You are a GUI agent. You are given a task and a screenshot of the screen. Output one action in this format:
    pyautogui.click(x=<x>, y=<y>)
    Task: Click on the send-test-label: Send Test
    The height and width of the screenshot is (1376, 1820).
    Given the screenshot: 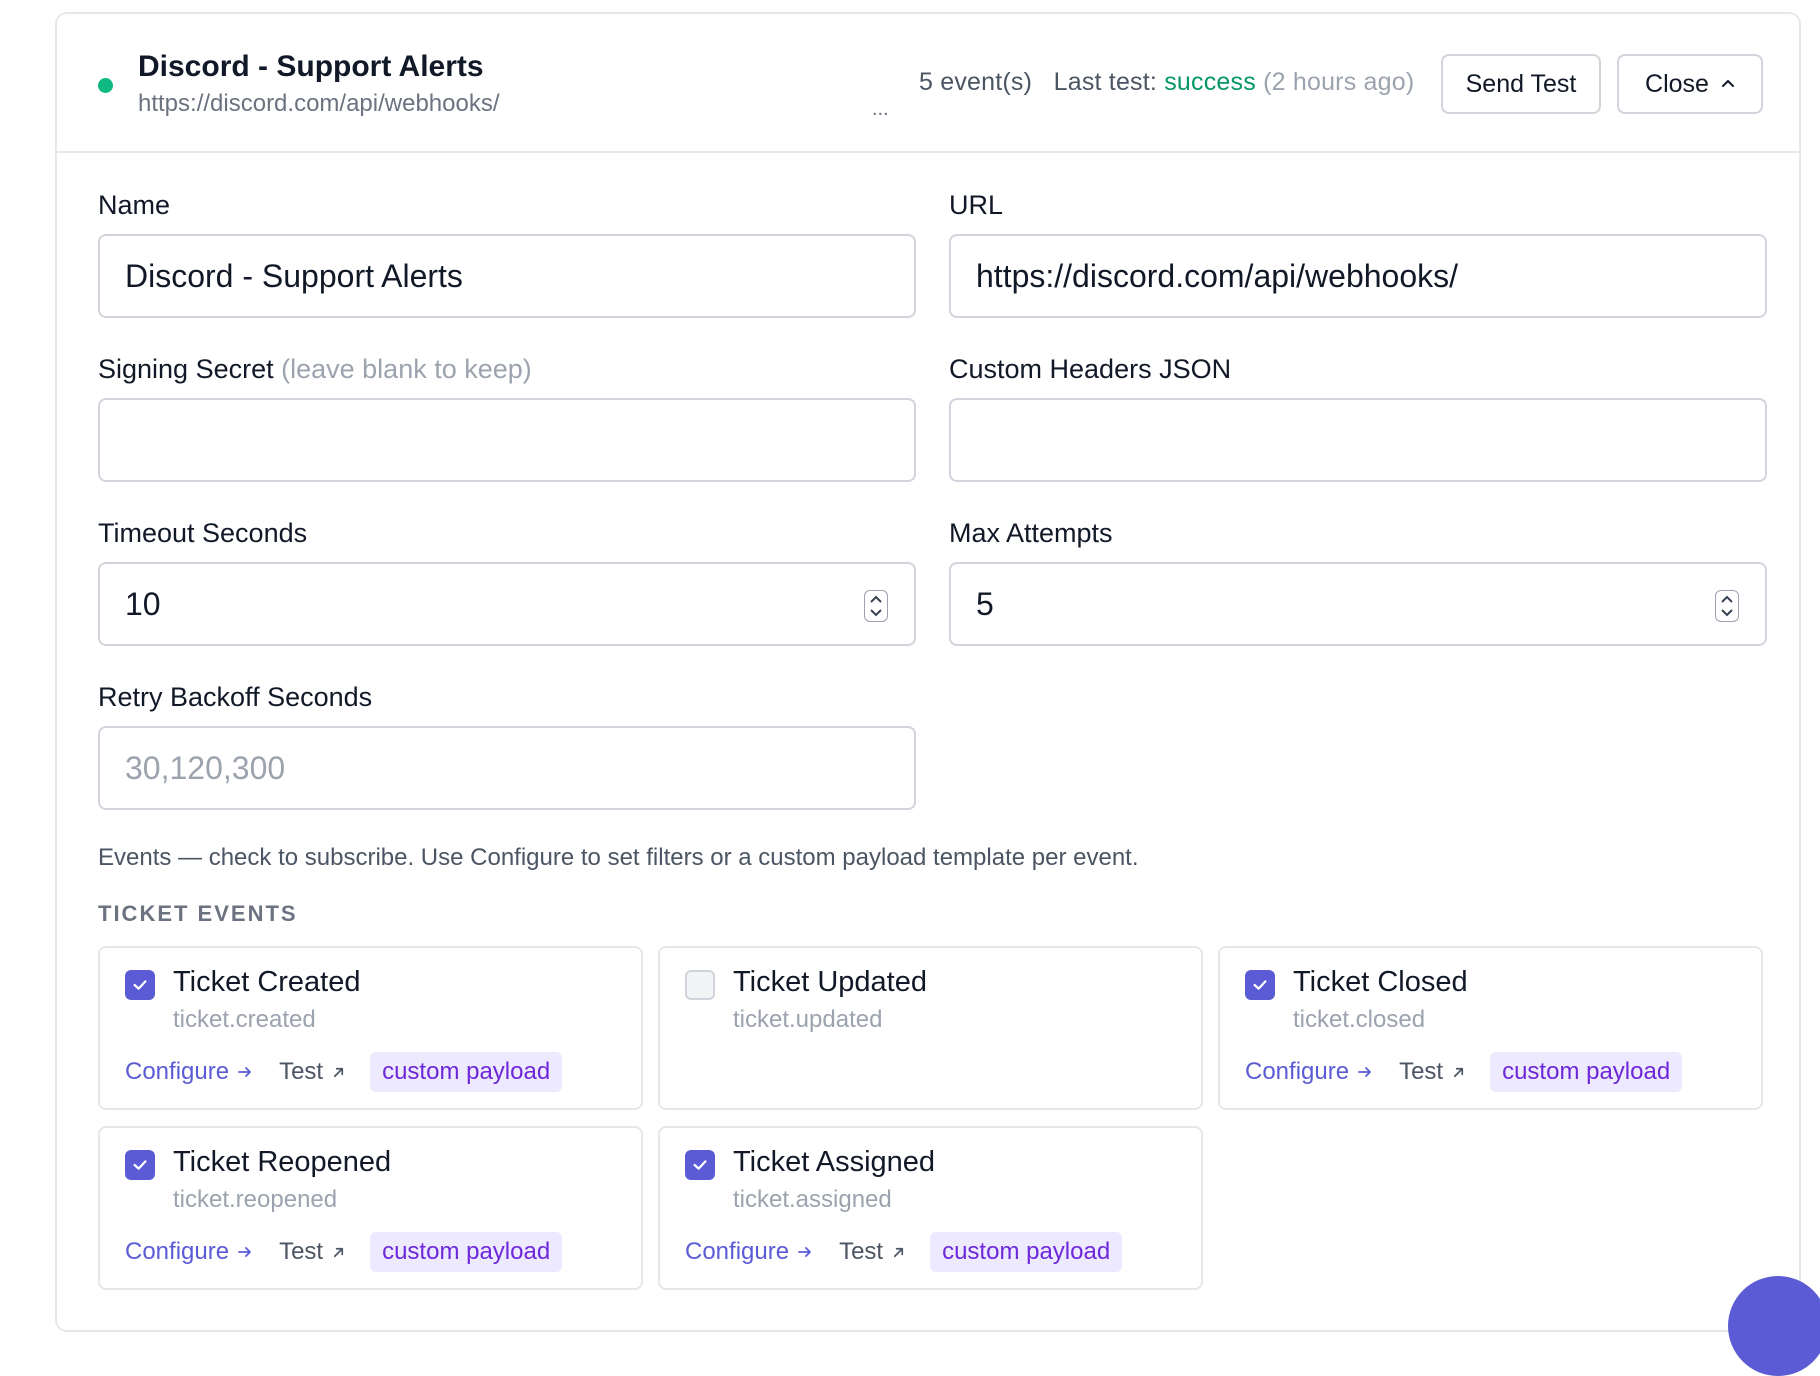 What is the action you would take?
    pyautogui.click(x=1521, y=83)
    